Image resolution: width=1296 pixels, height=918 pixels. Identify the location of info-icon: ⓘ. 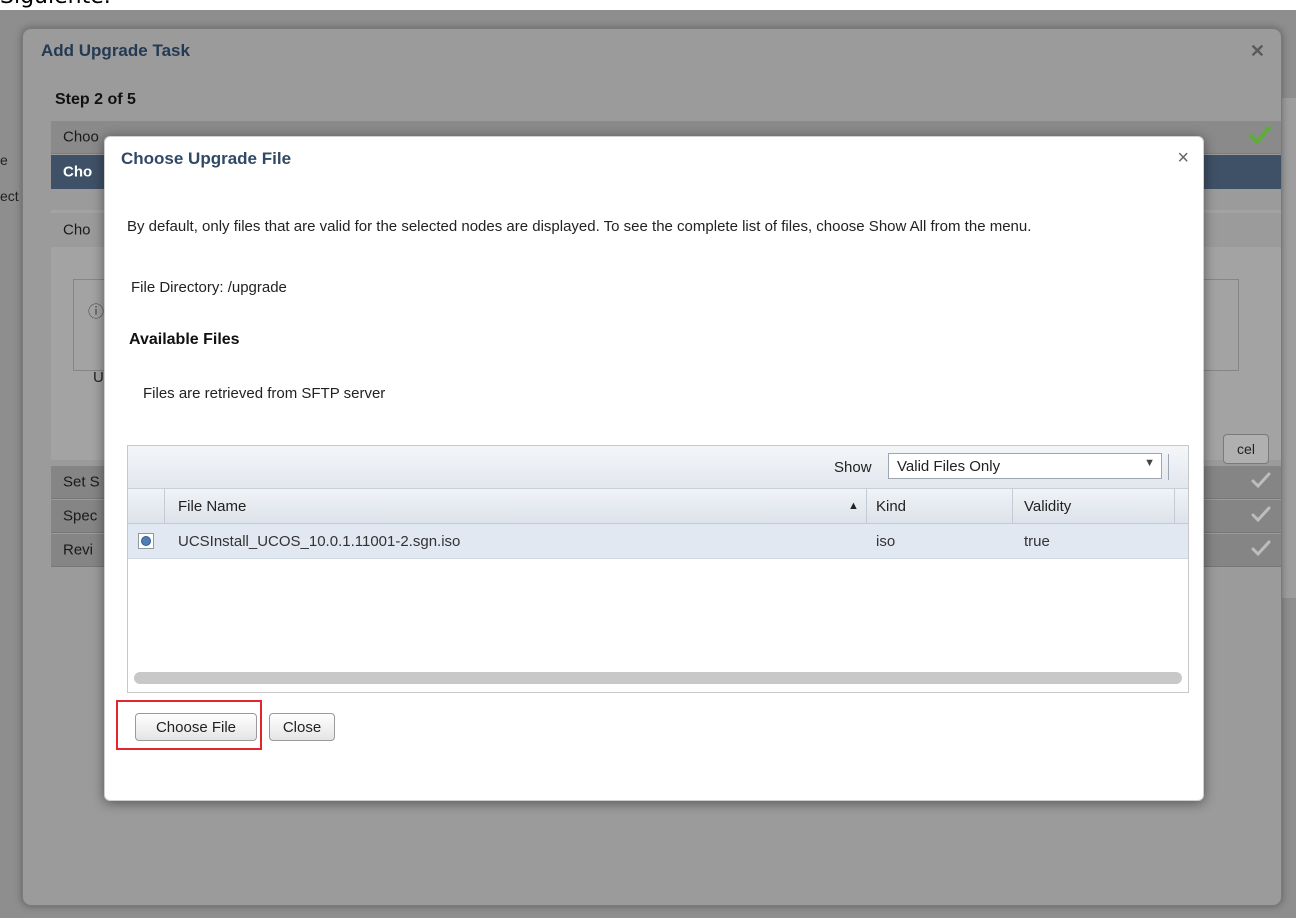
(96, 312).